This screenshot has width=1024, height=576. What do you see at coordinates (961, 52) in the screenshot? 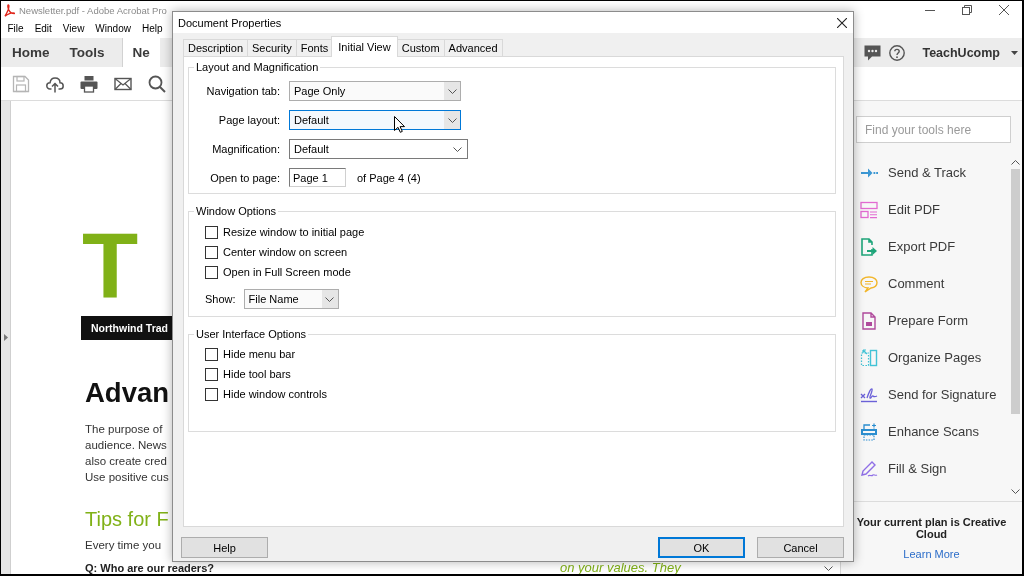
I see `account-name: TeachUcomp` at bounding box center [961, 52].